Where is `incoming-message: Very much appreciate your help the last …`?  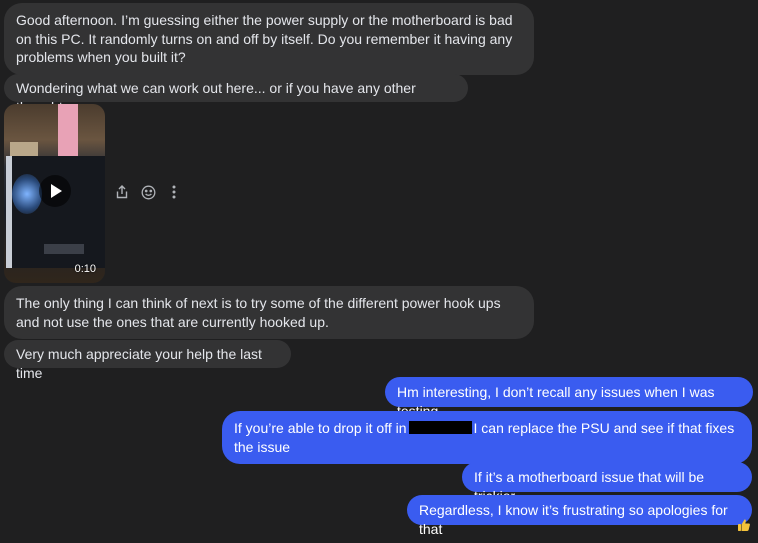
incoming-message: Very much appreciate your help the last … is located at coordinates (147, 360).